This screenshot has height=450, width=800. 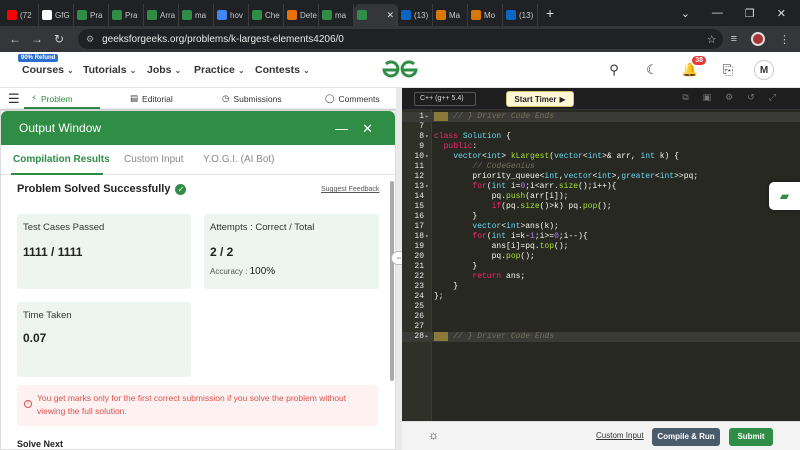 I want to click on tab-custom-input: Custom Input, so click(x=153, y=159).